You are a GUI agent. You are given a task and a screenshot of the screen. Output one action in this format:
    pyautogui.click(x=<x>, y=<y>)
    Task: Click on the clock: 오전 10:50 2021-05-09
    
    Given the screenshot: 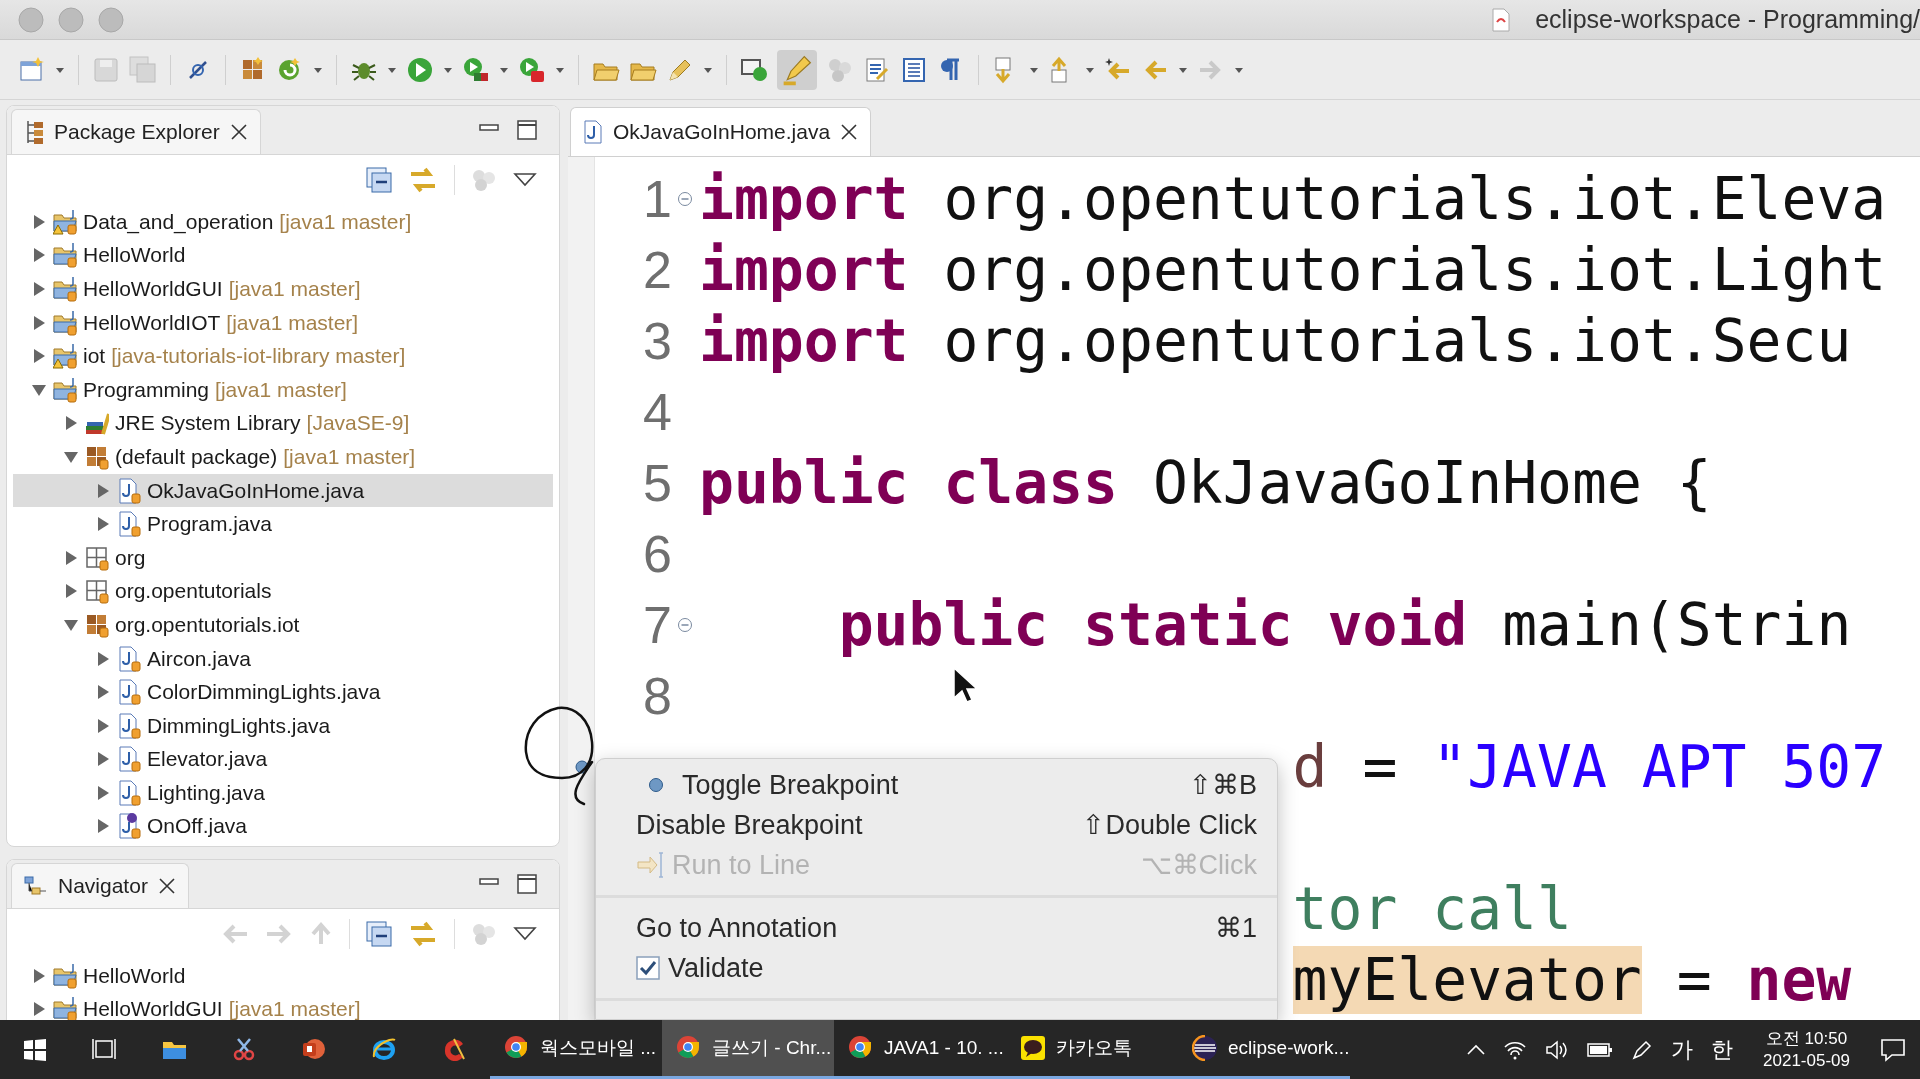 What is the action you would take?
    pyautogui.click(x=1806, y=1049)
    